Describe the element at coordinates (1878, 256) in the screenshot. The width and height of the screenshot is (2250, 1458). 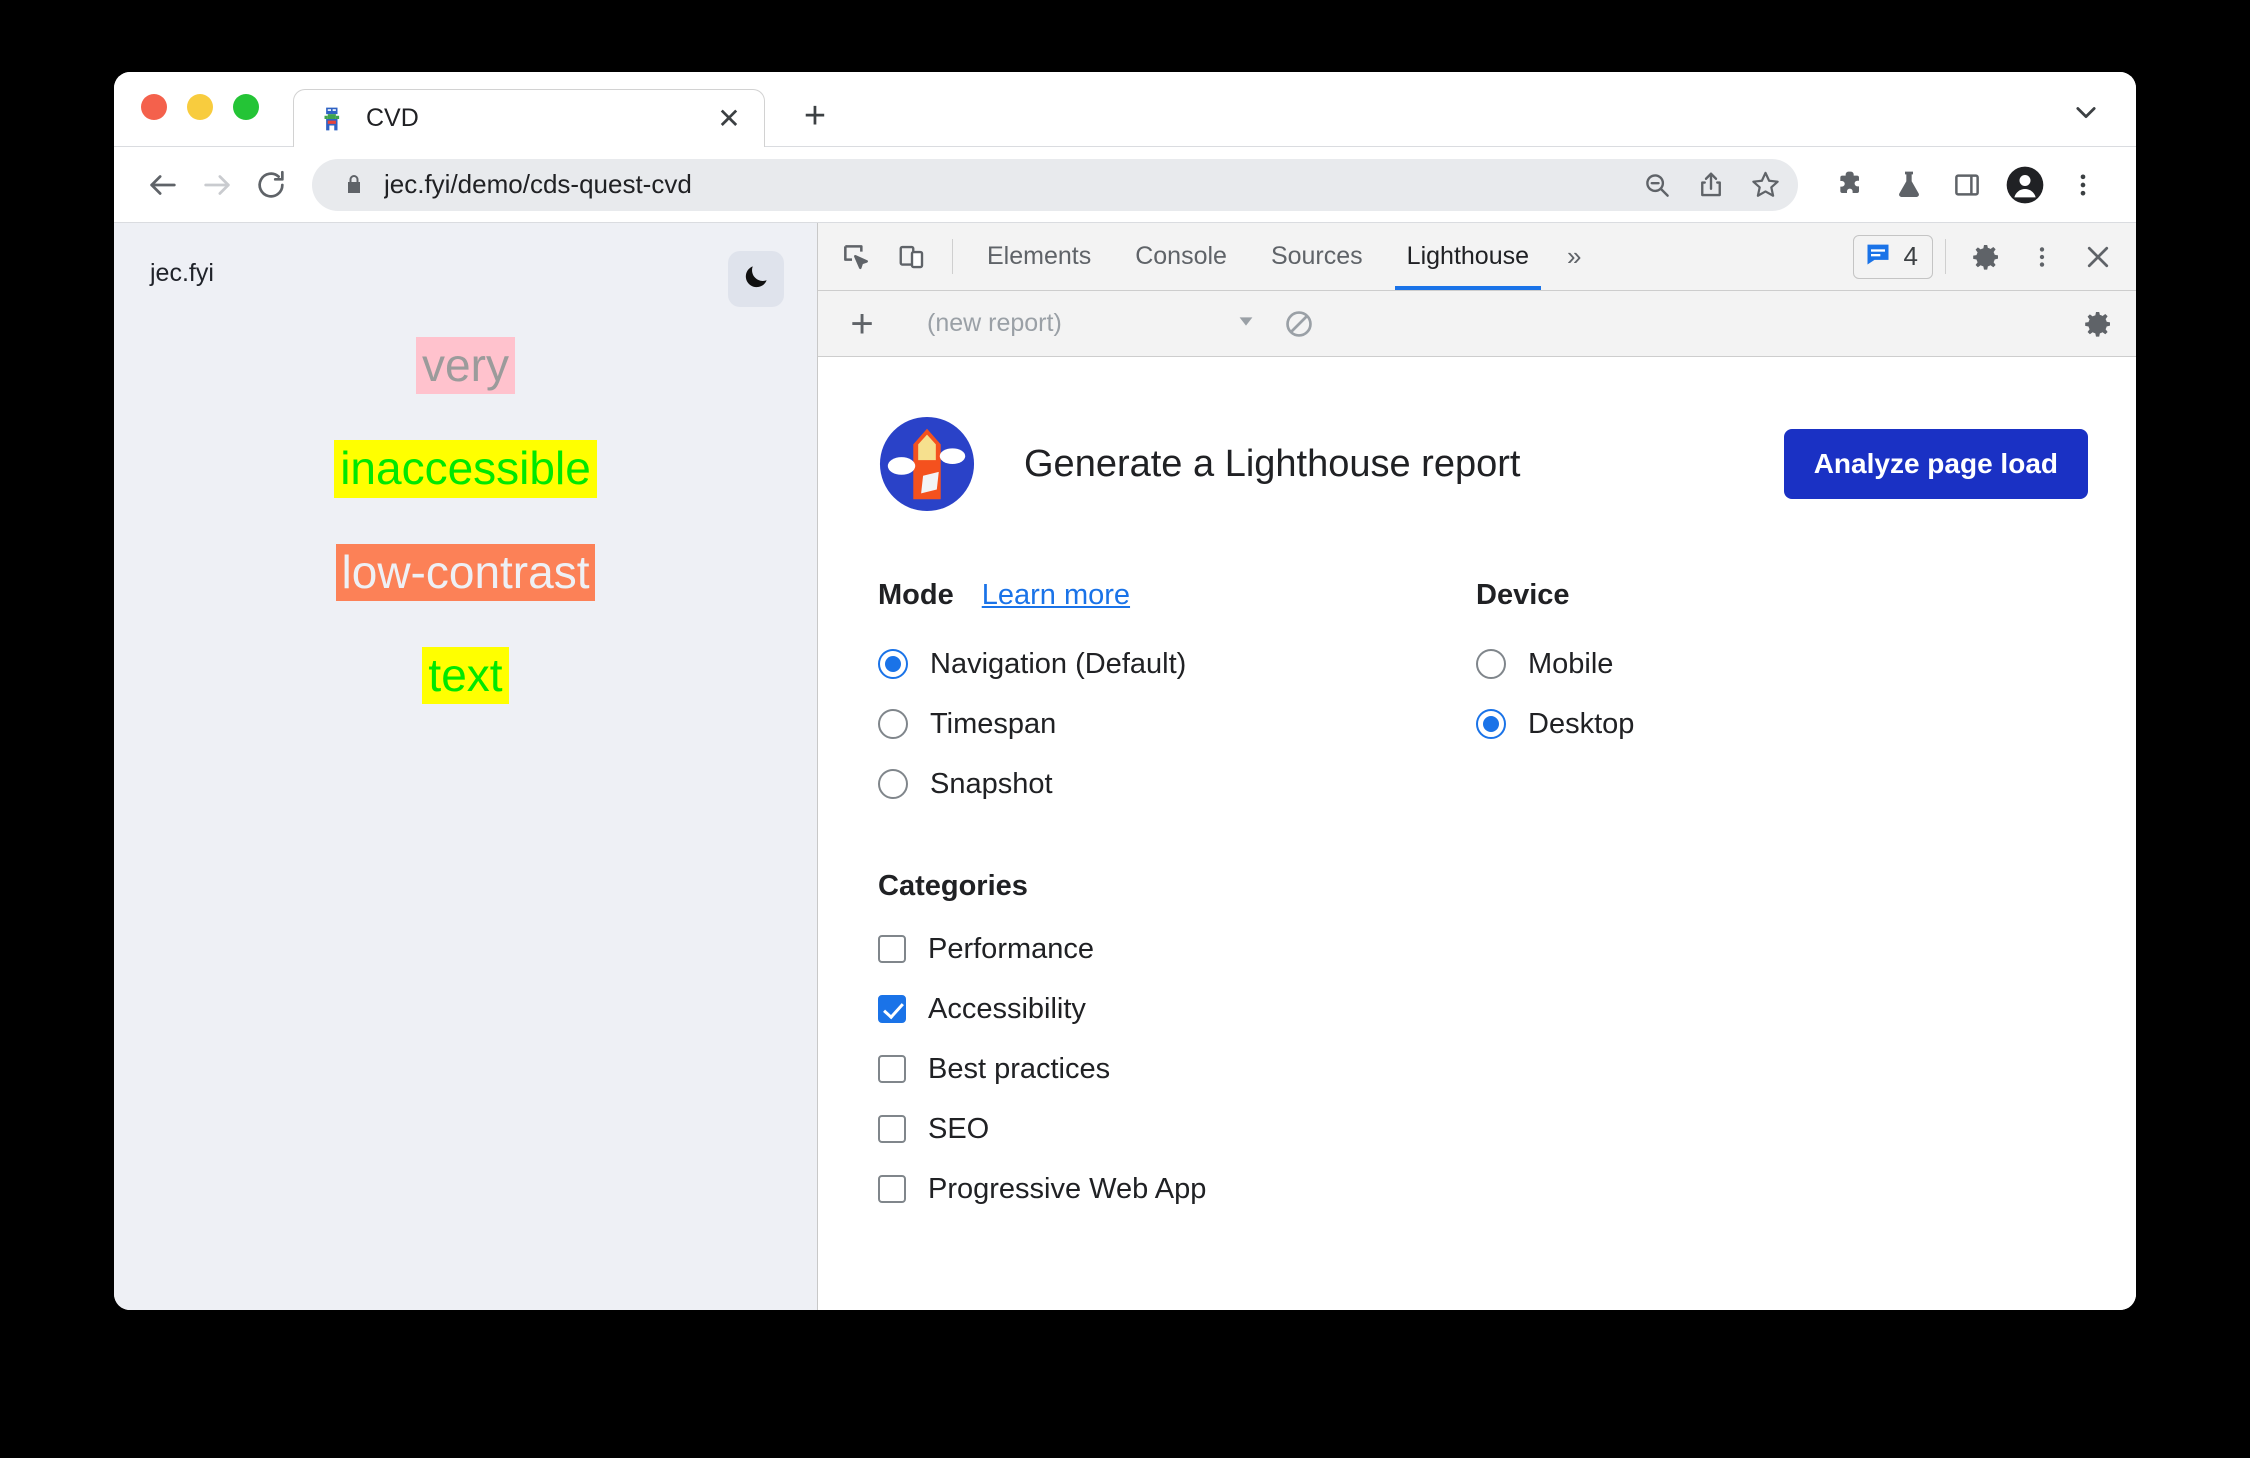
I see `message-bubble-icon` at that location.